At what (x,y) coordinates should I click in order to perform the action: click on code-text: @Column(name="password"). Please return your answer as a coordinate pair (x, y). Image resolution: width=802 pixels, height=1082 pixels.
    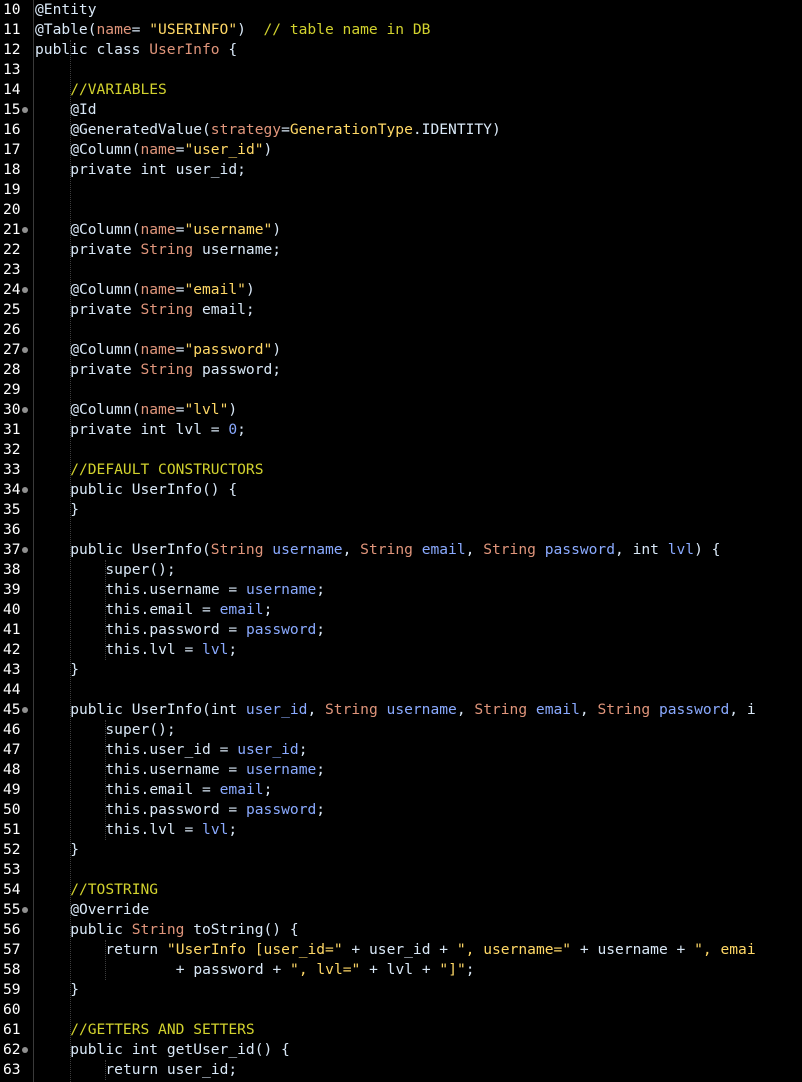
    Looking at the image, I should click on (175, 350).